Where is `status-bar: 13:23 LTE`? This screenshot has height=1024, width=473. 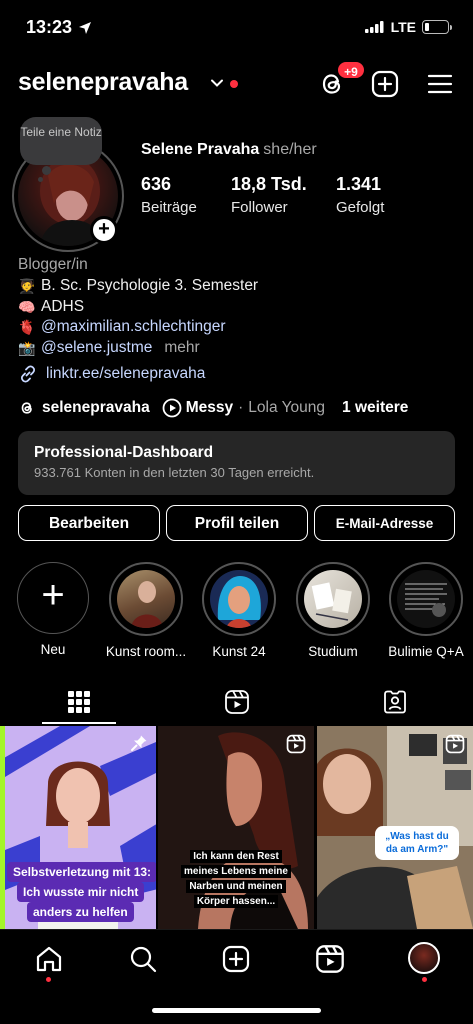 status-bar: 13:23 LTE is located at coordinates (236, 28).